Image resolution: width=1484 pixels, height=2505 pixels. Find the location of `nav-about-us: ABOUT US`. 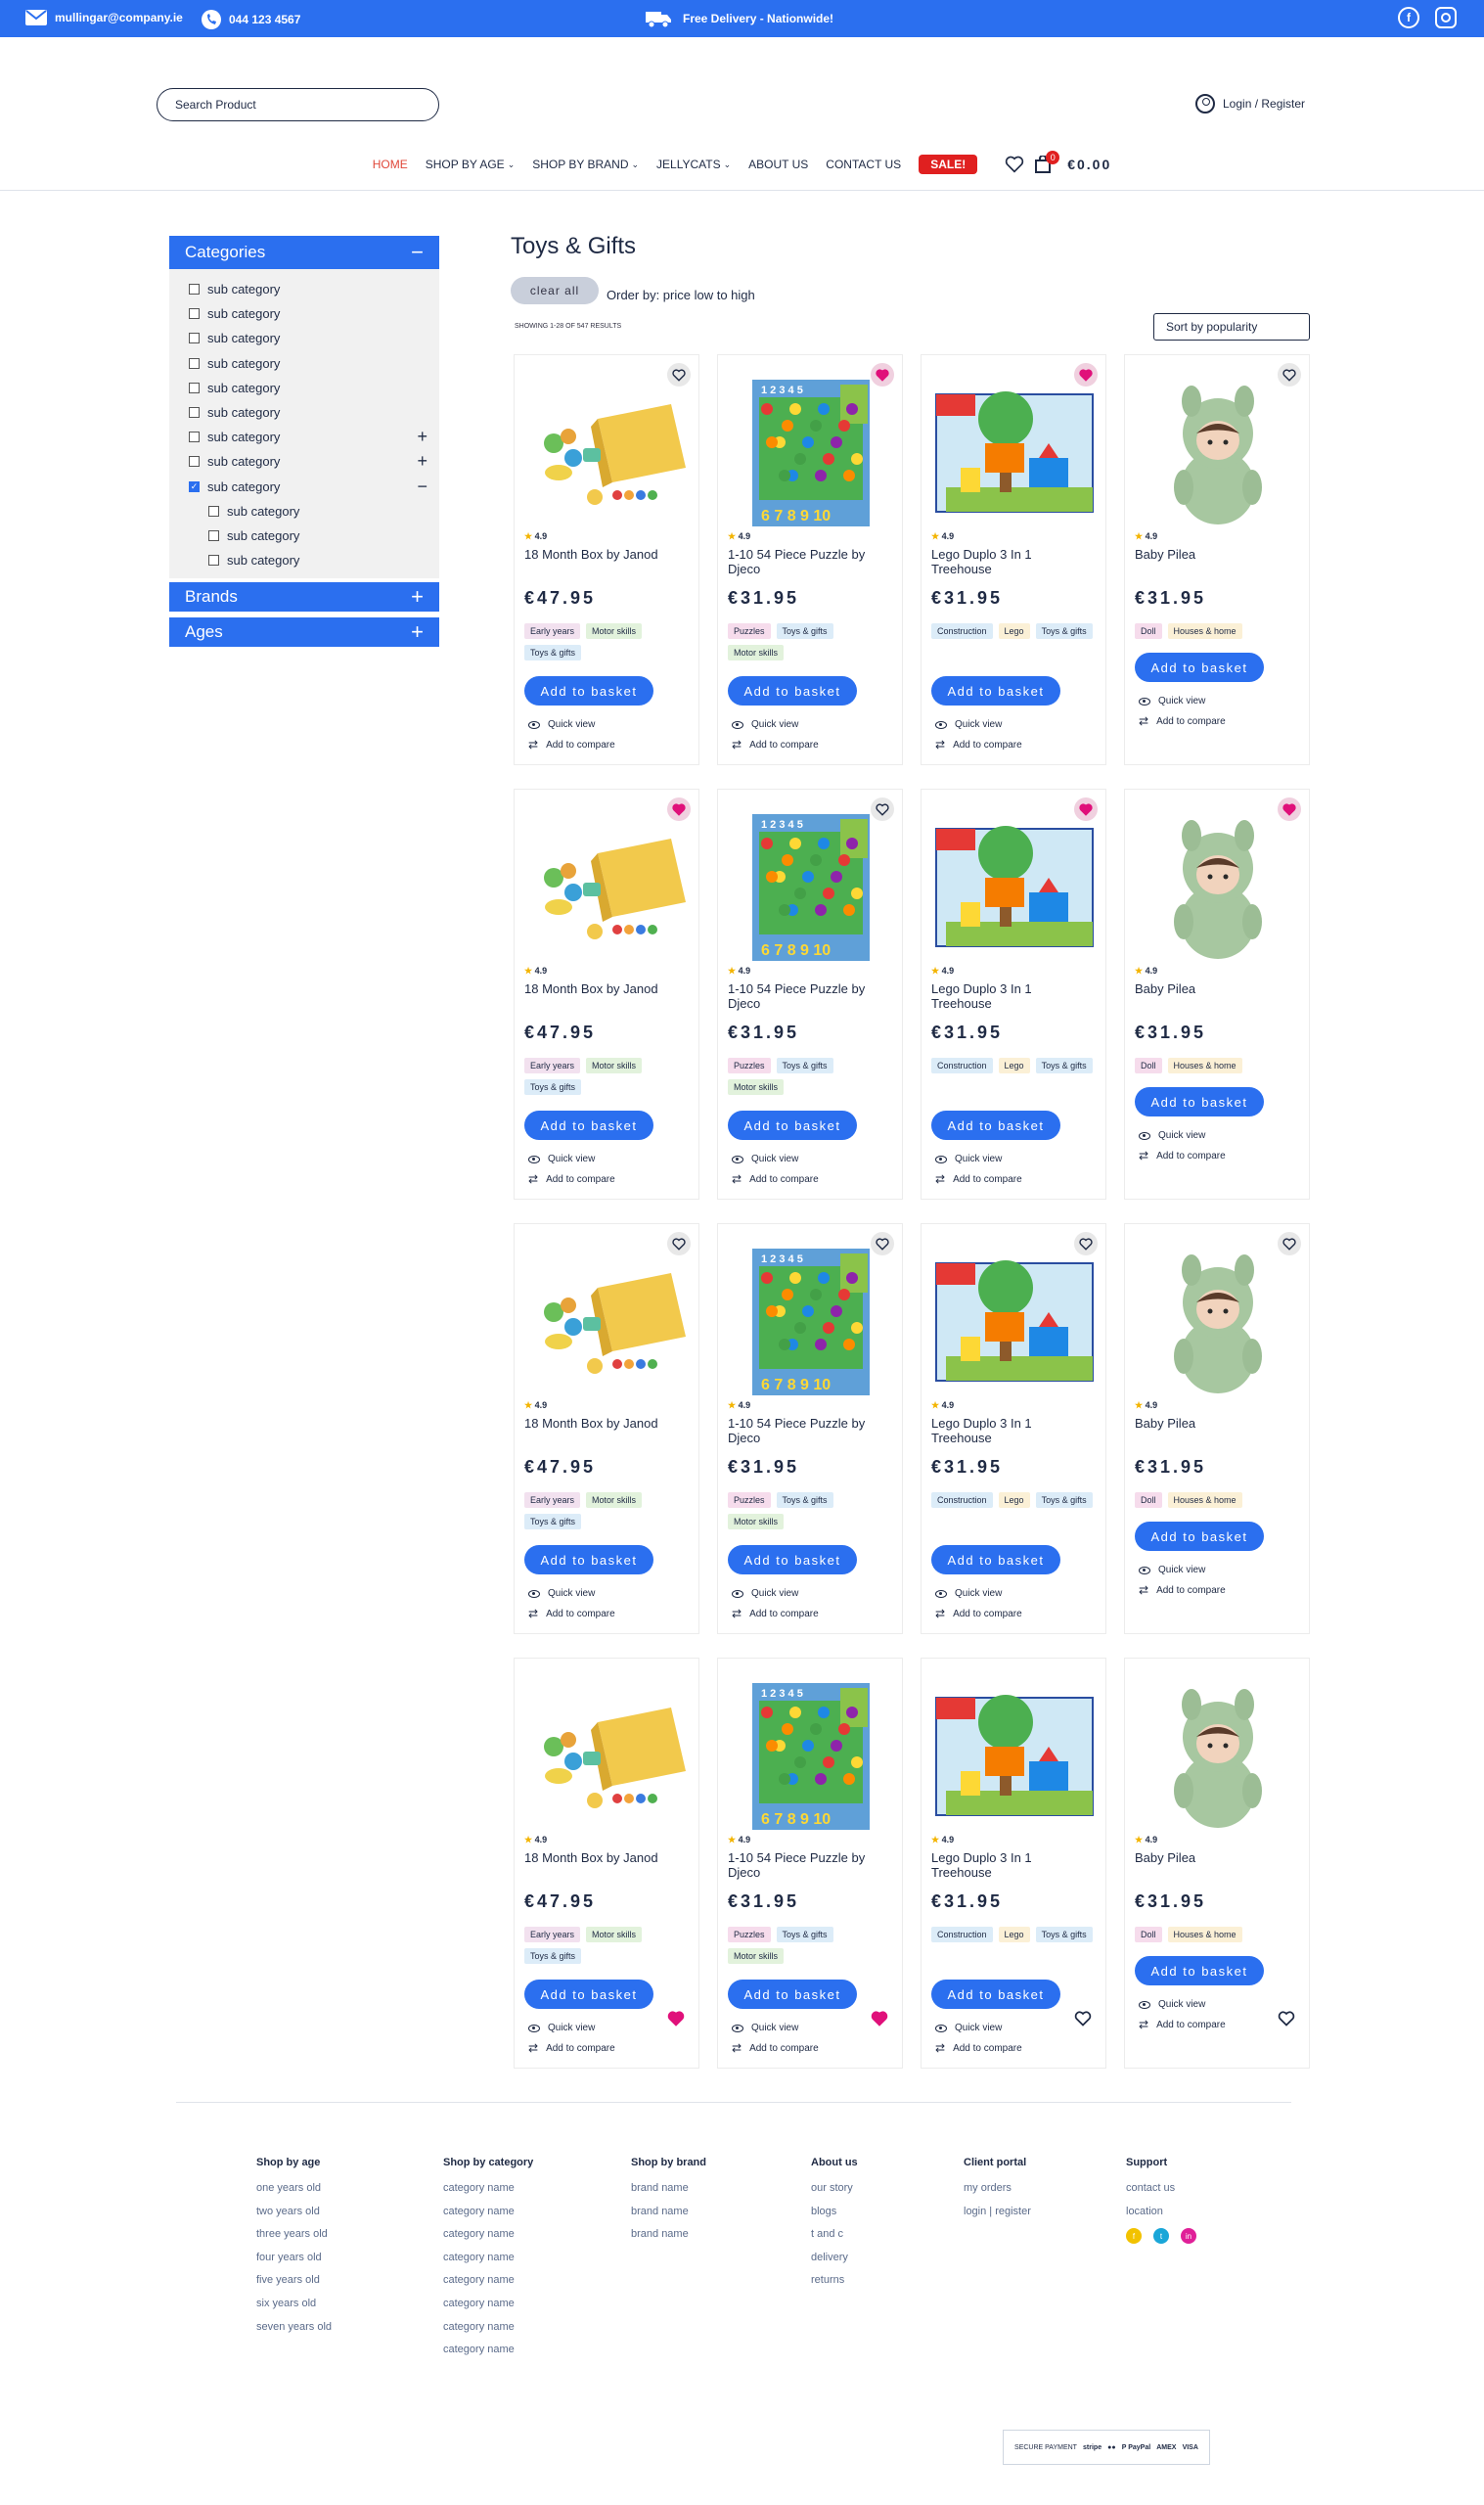

nav-about-us: ABOUT US is located at coordinates (778, 164).